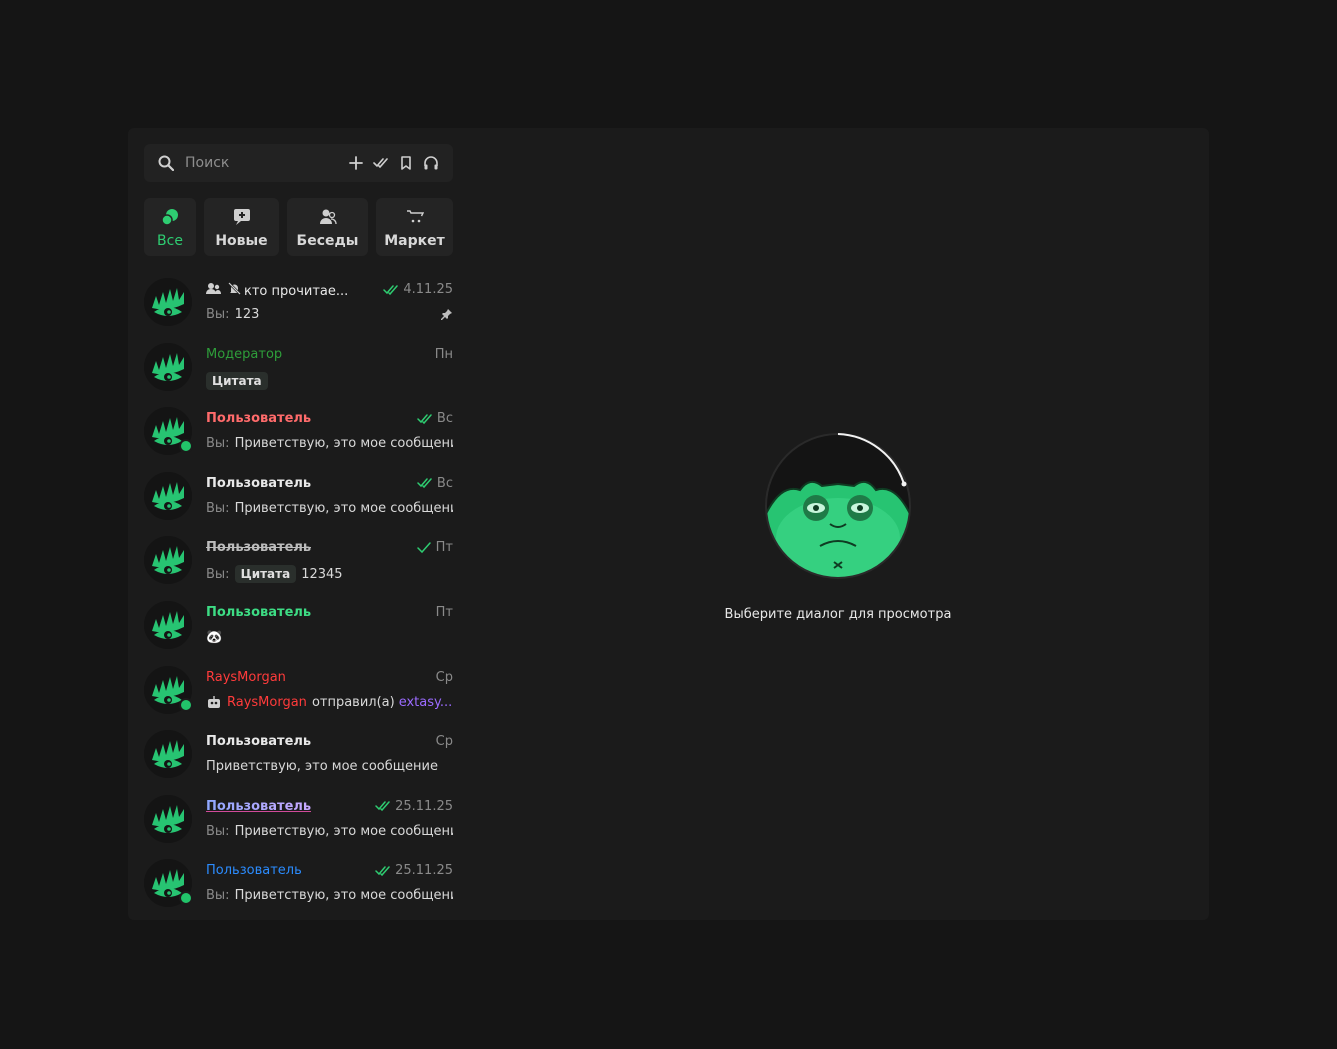  I want to click on tab-all: Все, so click(170, 227).